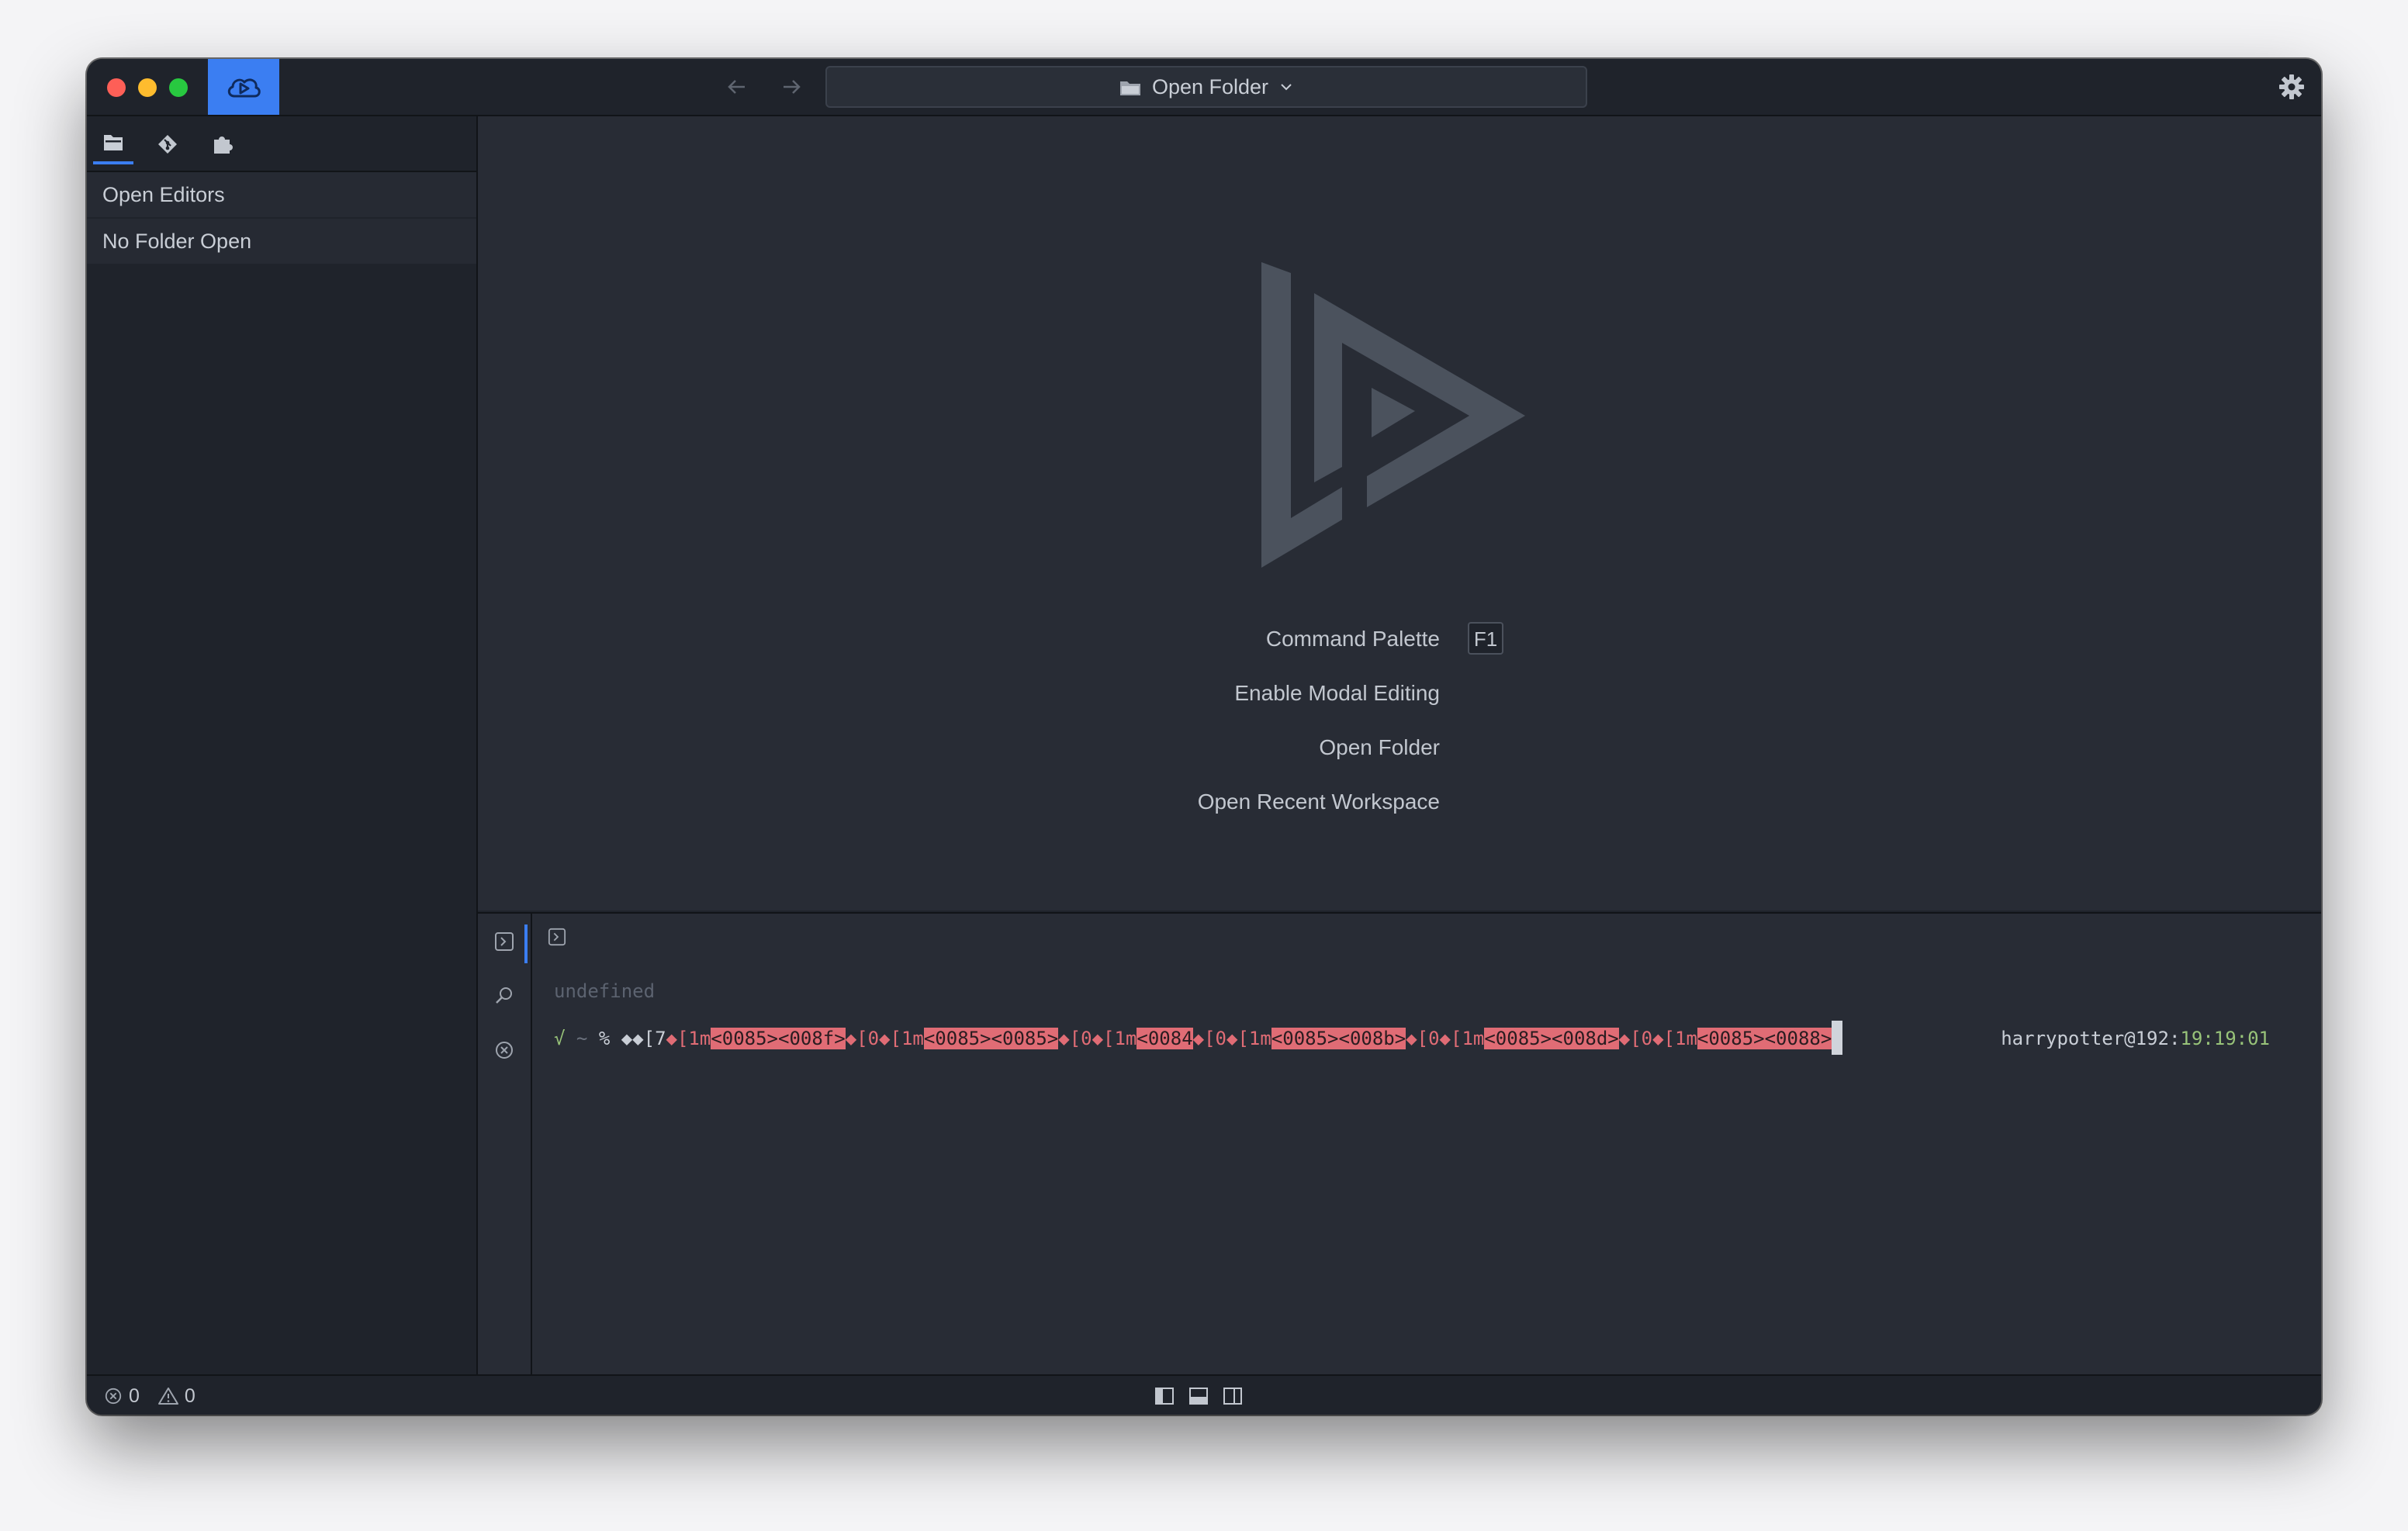 The height and width of the screenshot is (1531, 2408). I want to click on warning-icon, so click(167, 1396).